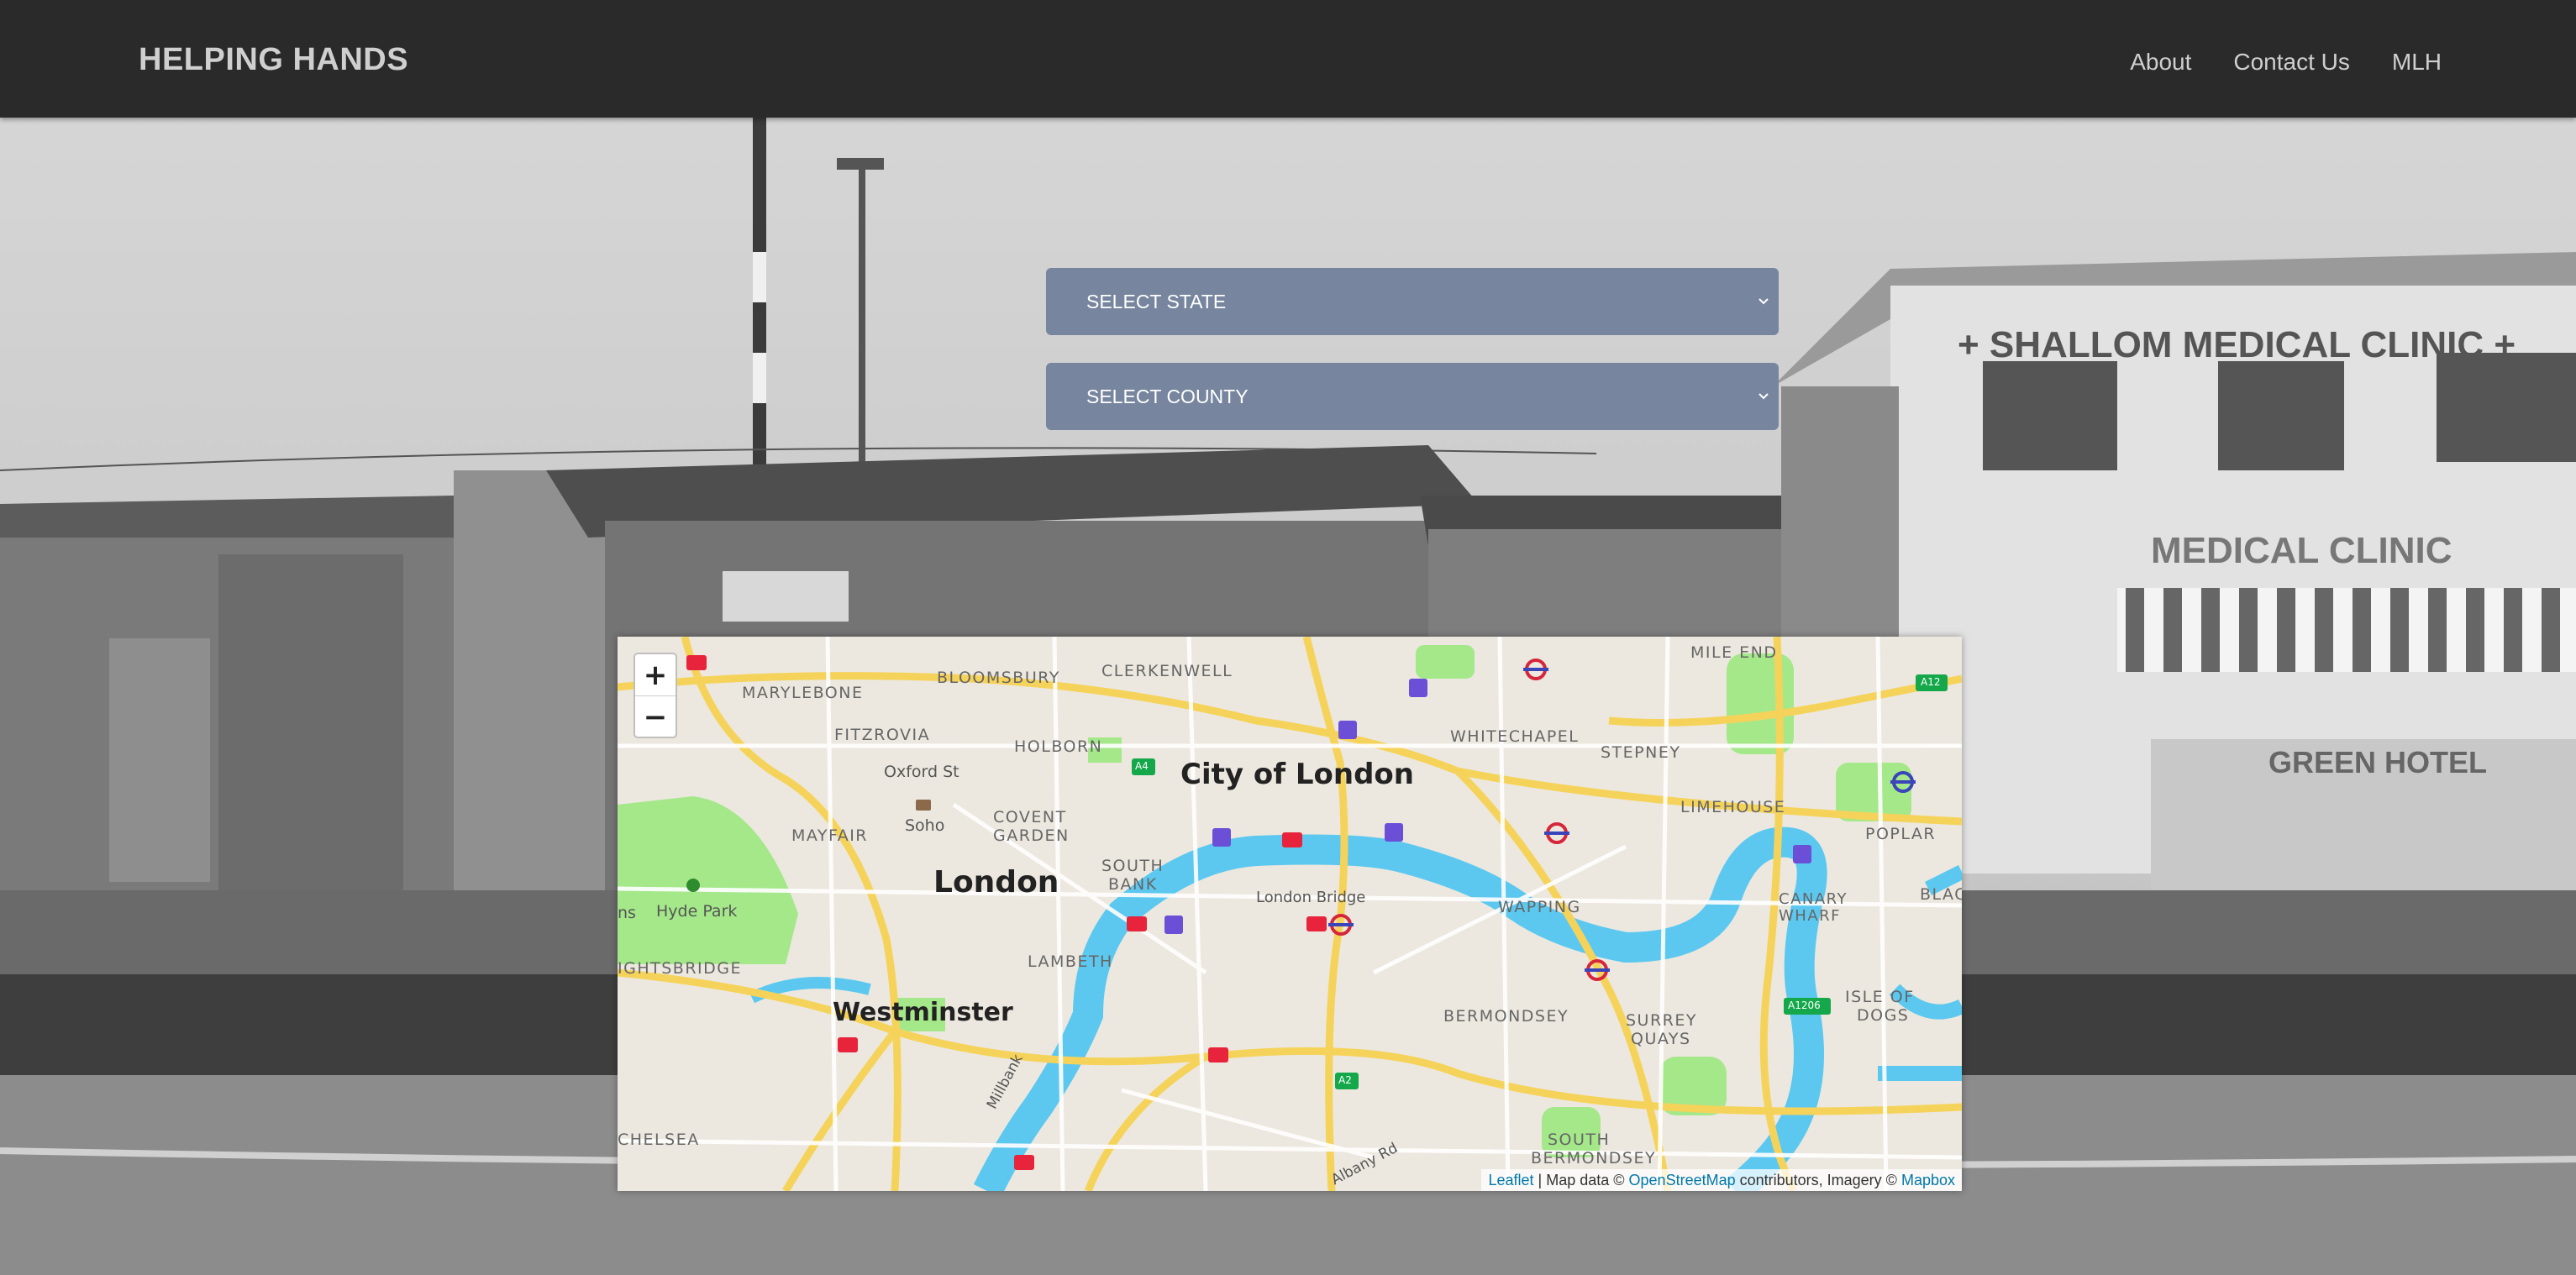 This screenshot has height=1275, width=2576. I want to click on map-label: HOLBORN, so click(1058, 747).